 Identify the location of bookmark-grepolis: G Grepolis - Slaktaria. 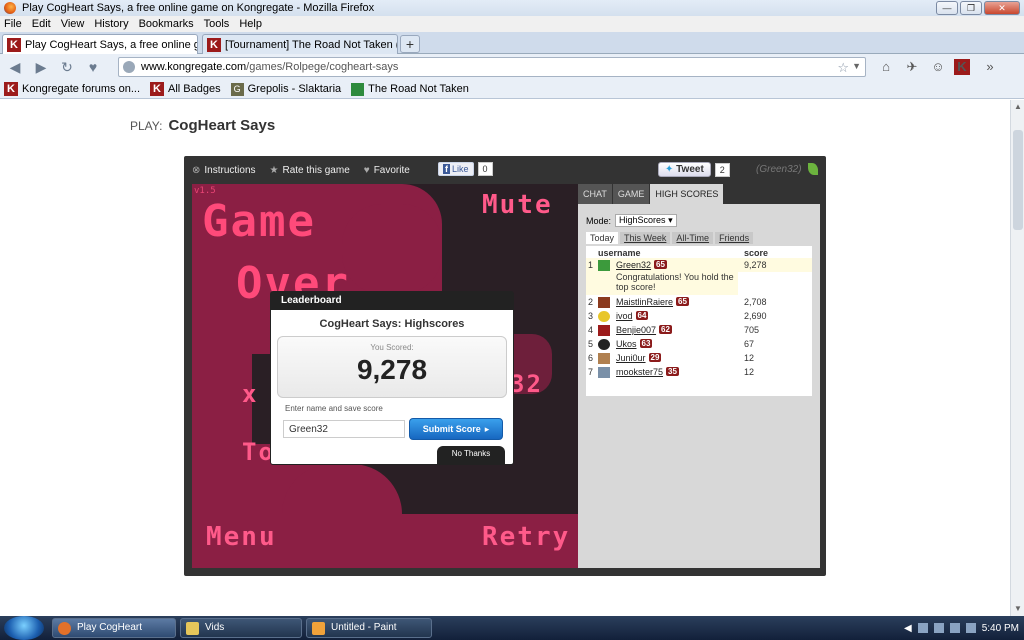
(286, 89).